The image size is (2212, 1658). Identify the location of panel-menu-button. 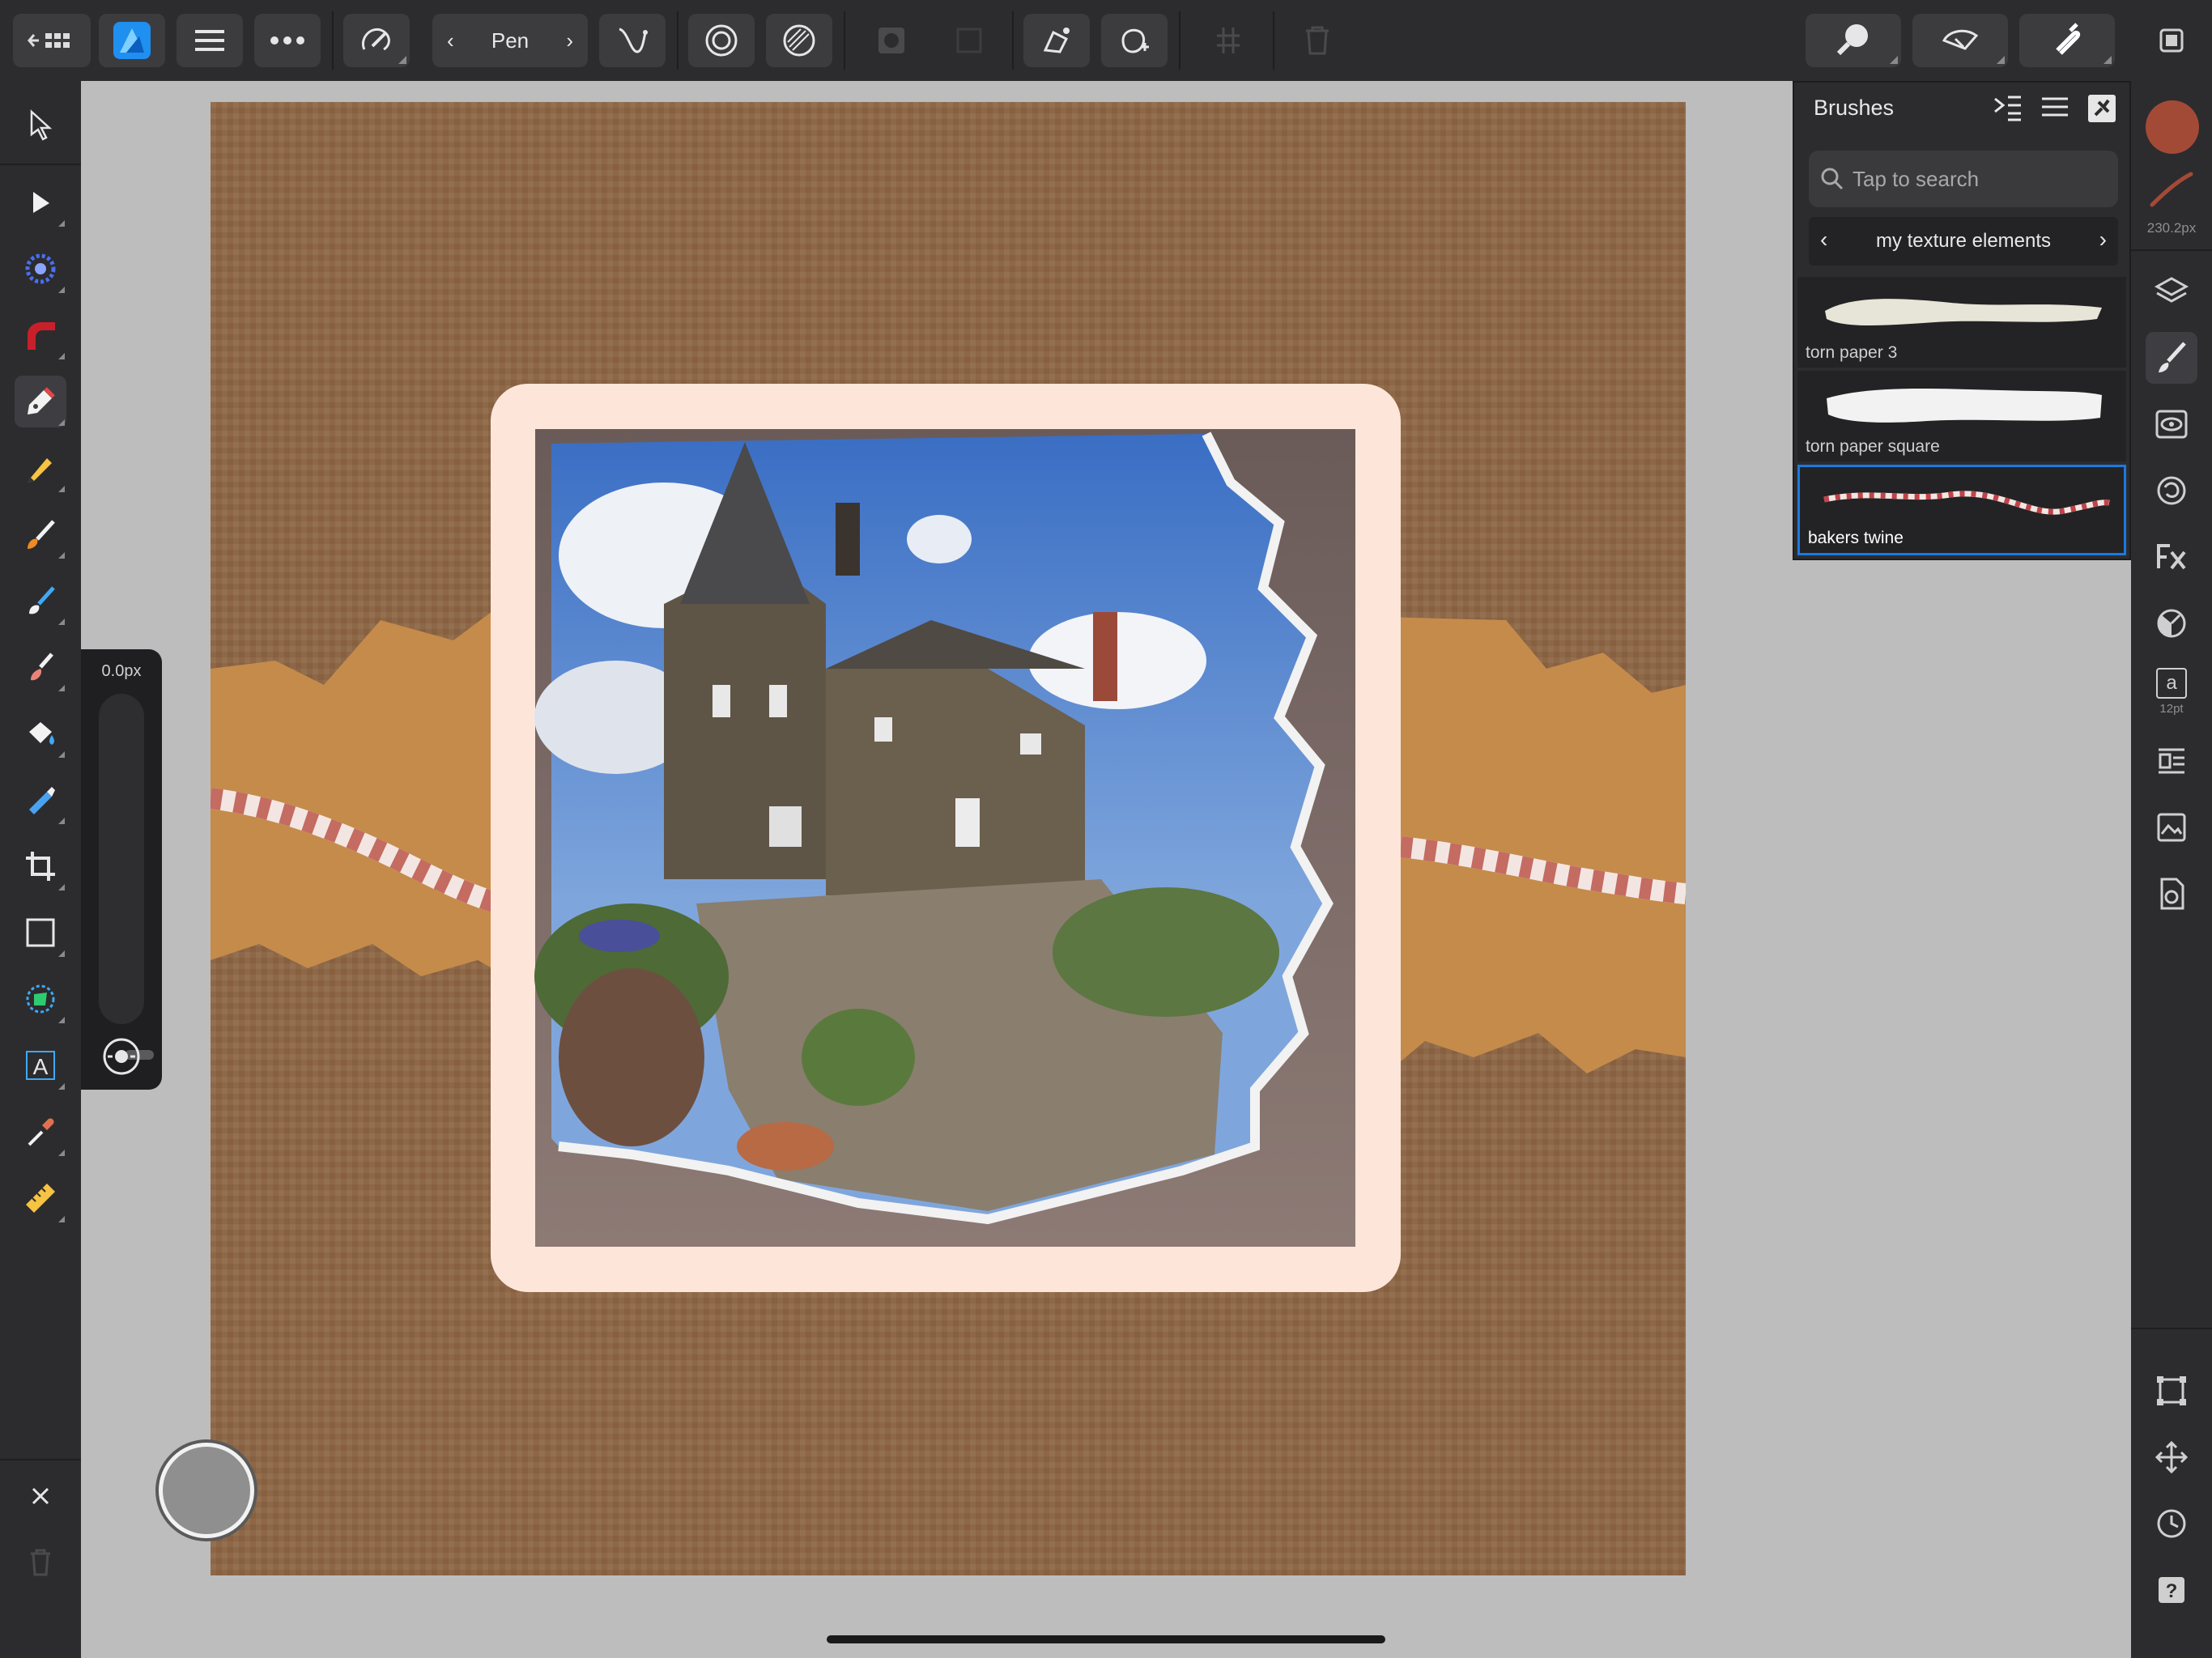
(2058, 110).